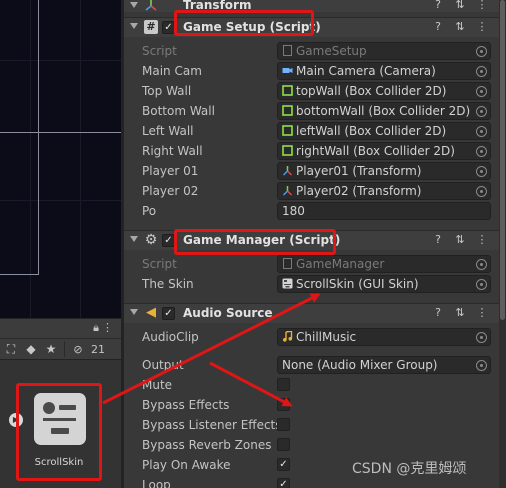 This screenshot has height=488, width=506. I want to click on property-label: Mute, so click(157, 385).